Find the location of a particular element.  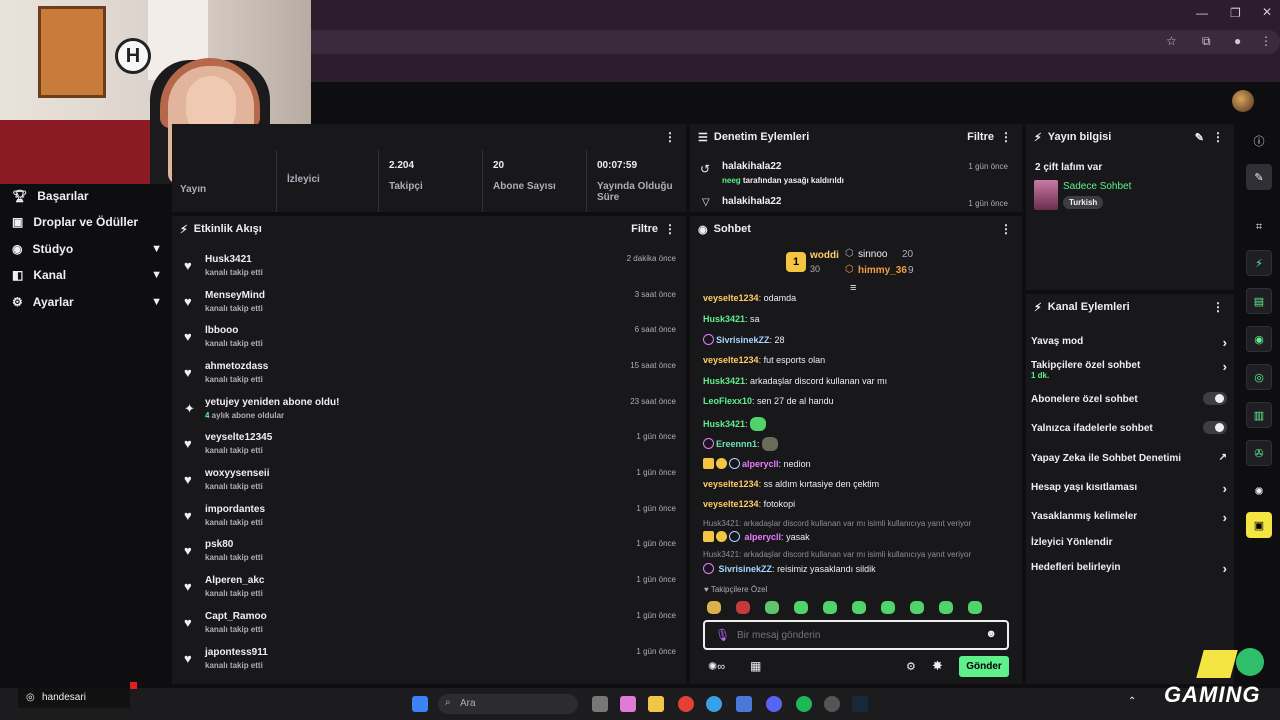

windows-start-icon is located at coordinates (420, 704).